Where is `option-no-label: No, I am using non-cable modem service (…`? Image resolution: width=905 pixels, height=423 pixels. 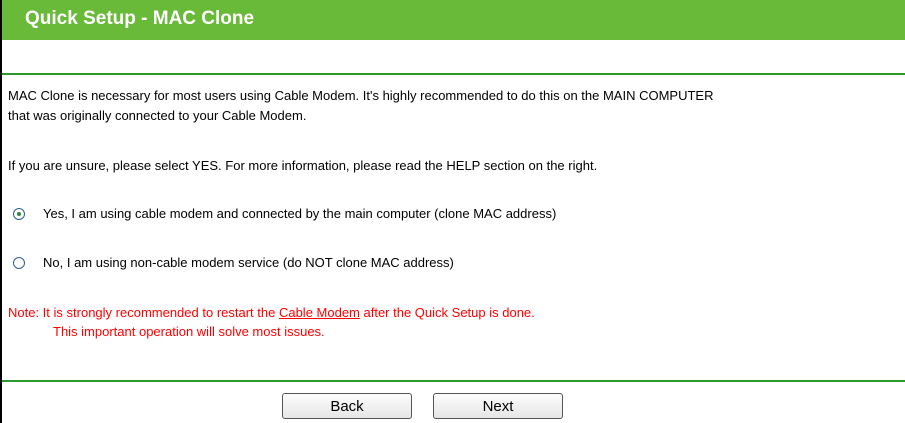 option-no-label: No, I am using non-cable modem service (… is located at coordinates (248, 262).